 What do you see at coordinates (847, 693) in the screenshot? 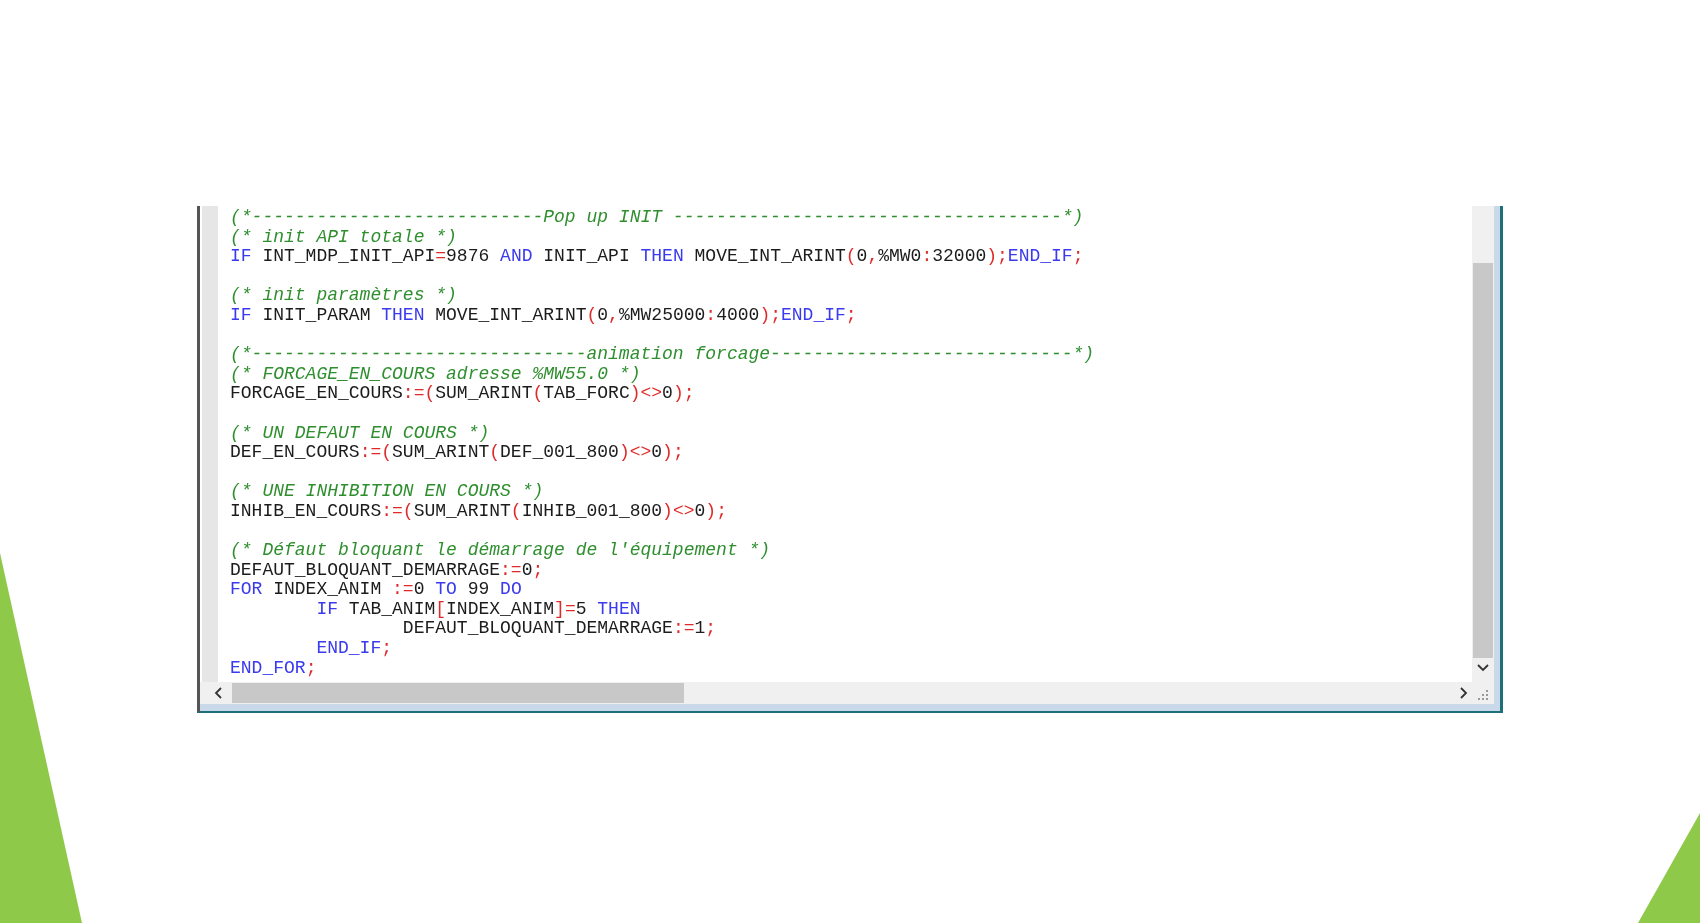
I see `horizontal-scrollbar` at bounding box center [847, 693].